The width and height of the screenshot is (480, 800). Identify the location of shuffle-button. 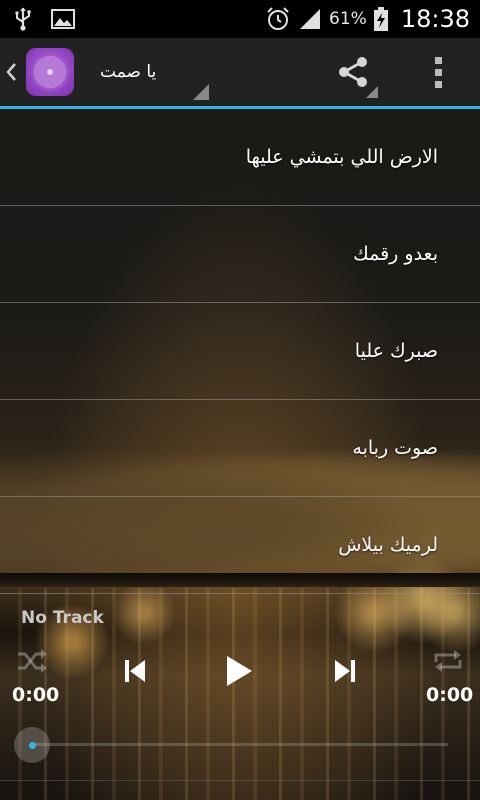
(32, 661).